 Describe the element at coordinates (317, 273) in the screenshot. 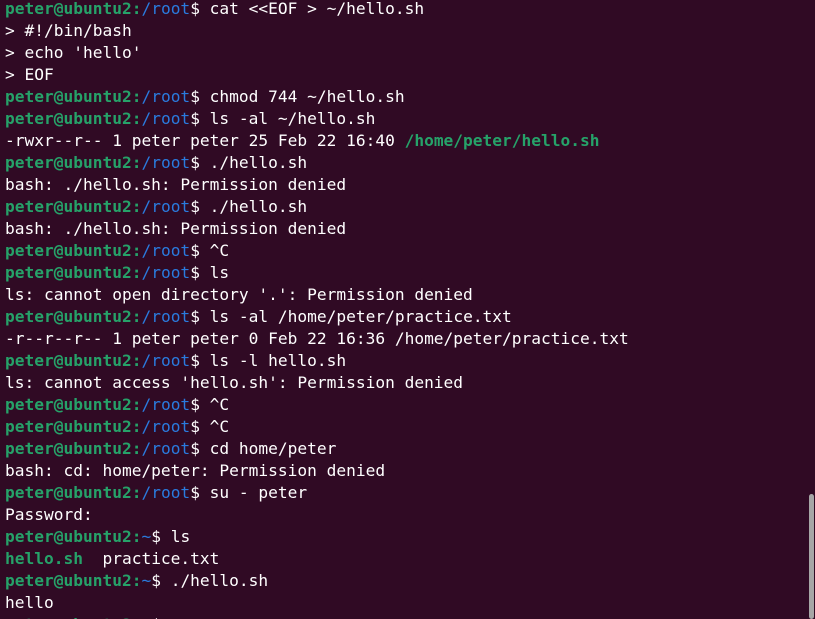

I see `terminal-line: peter@ubuntu2:/root$ ls` at that location.